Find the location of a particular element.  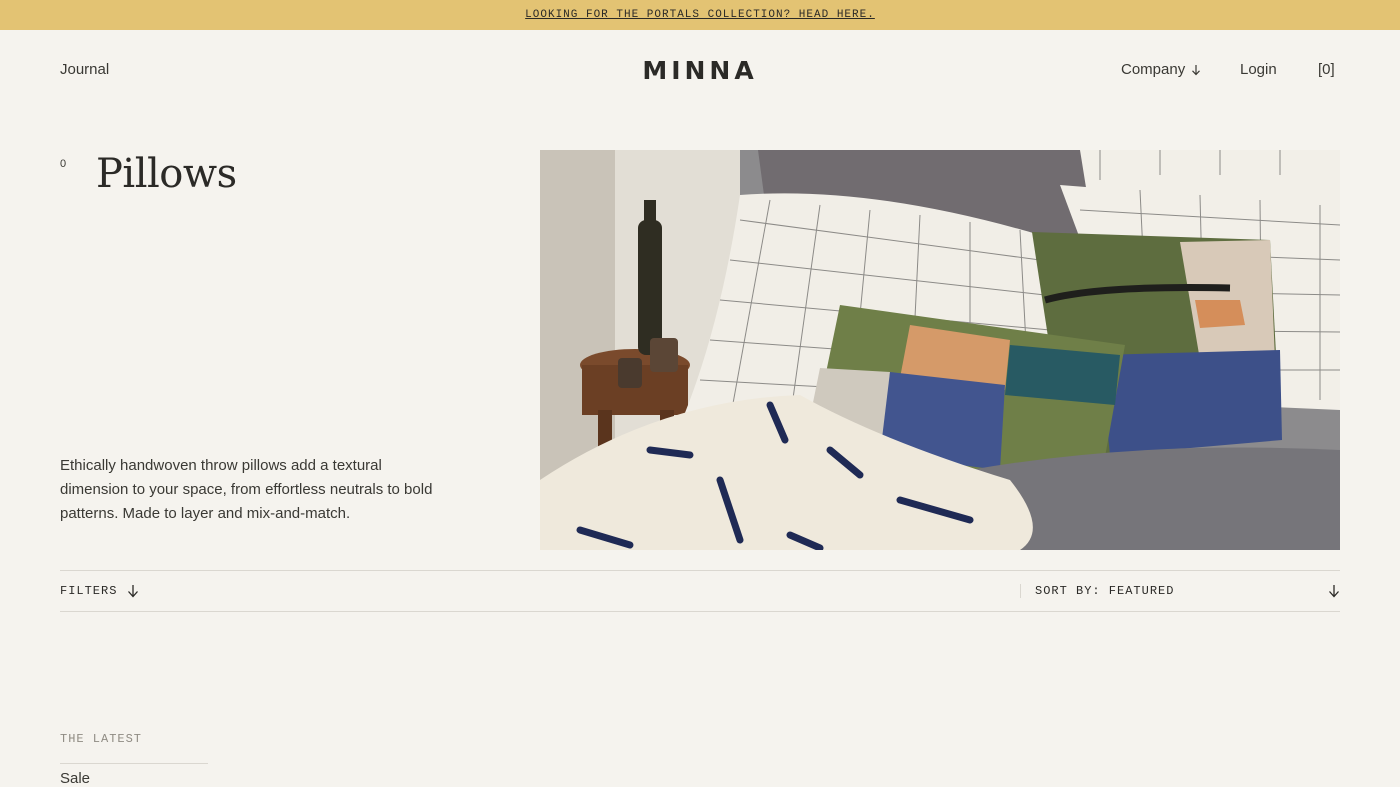

filters-toggle: FILTERS is located at coordinates (99, 591).